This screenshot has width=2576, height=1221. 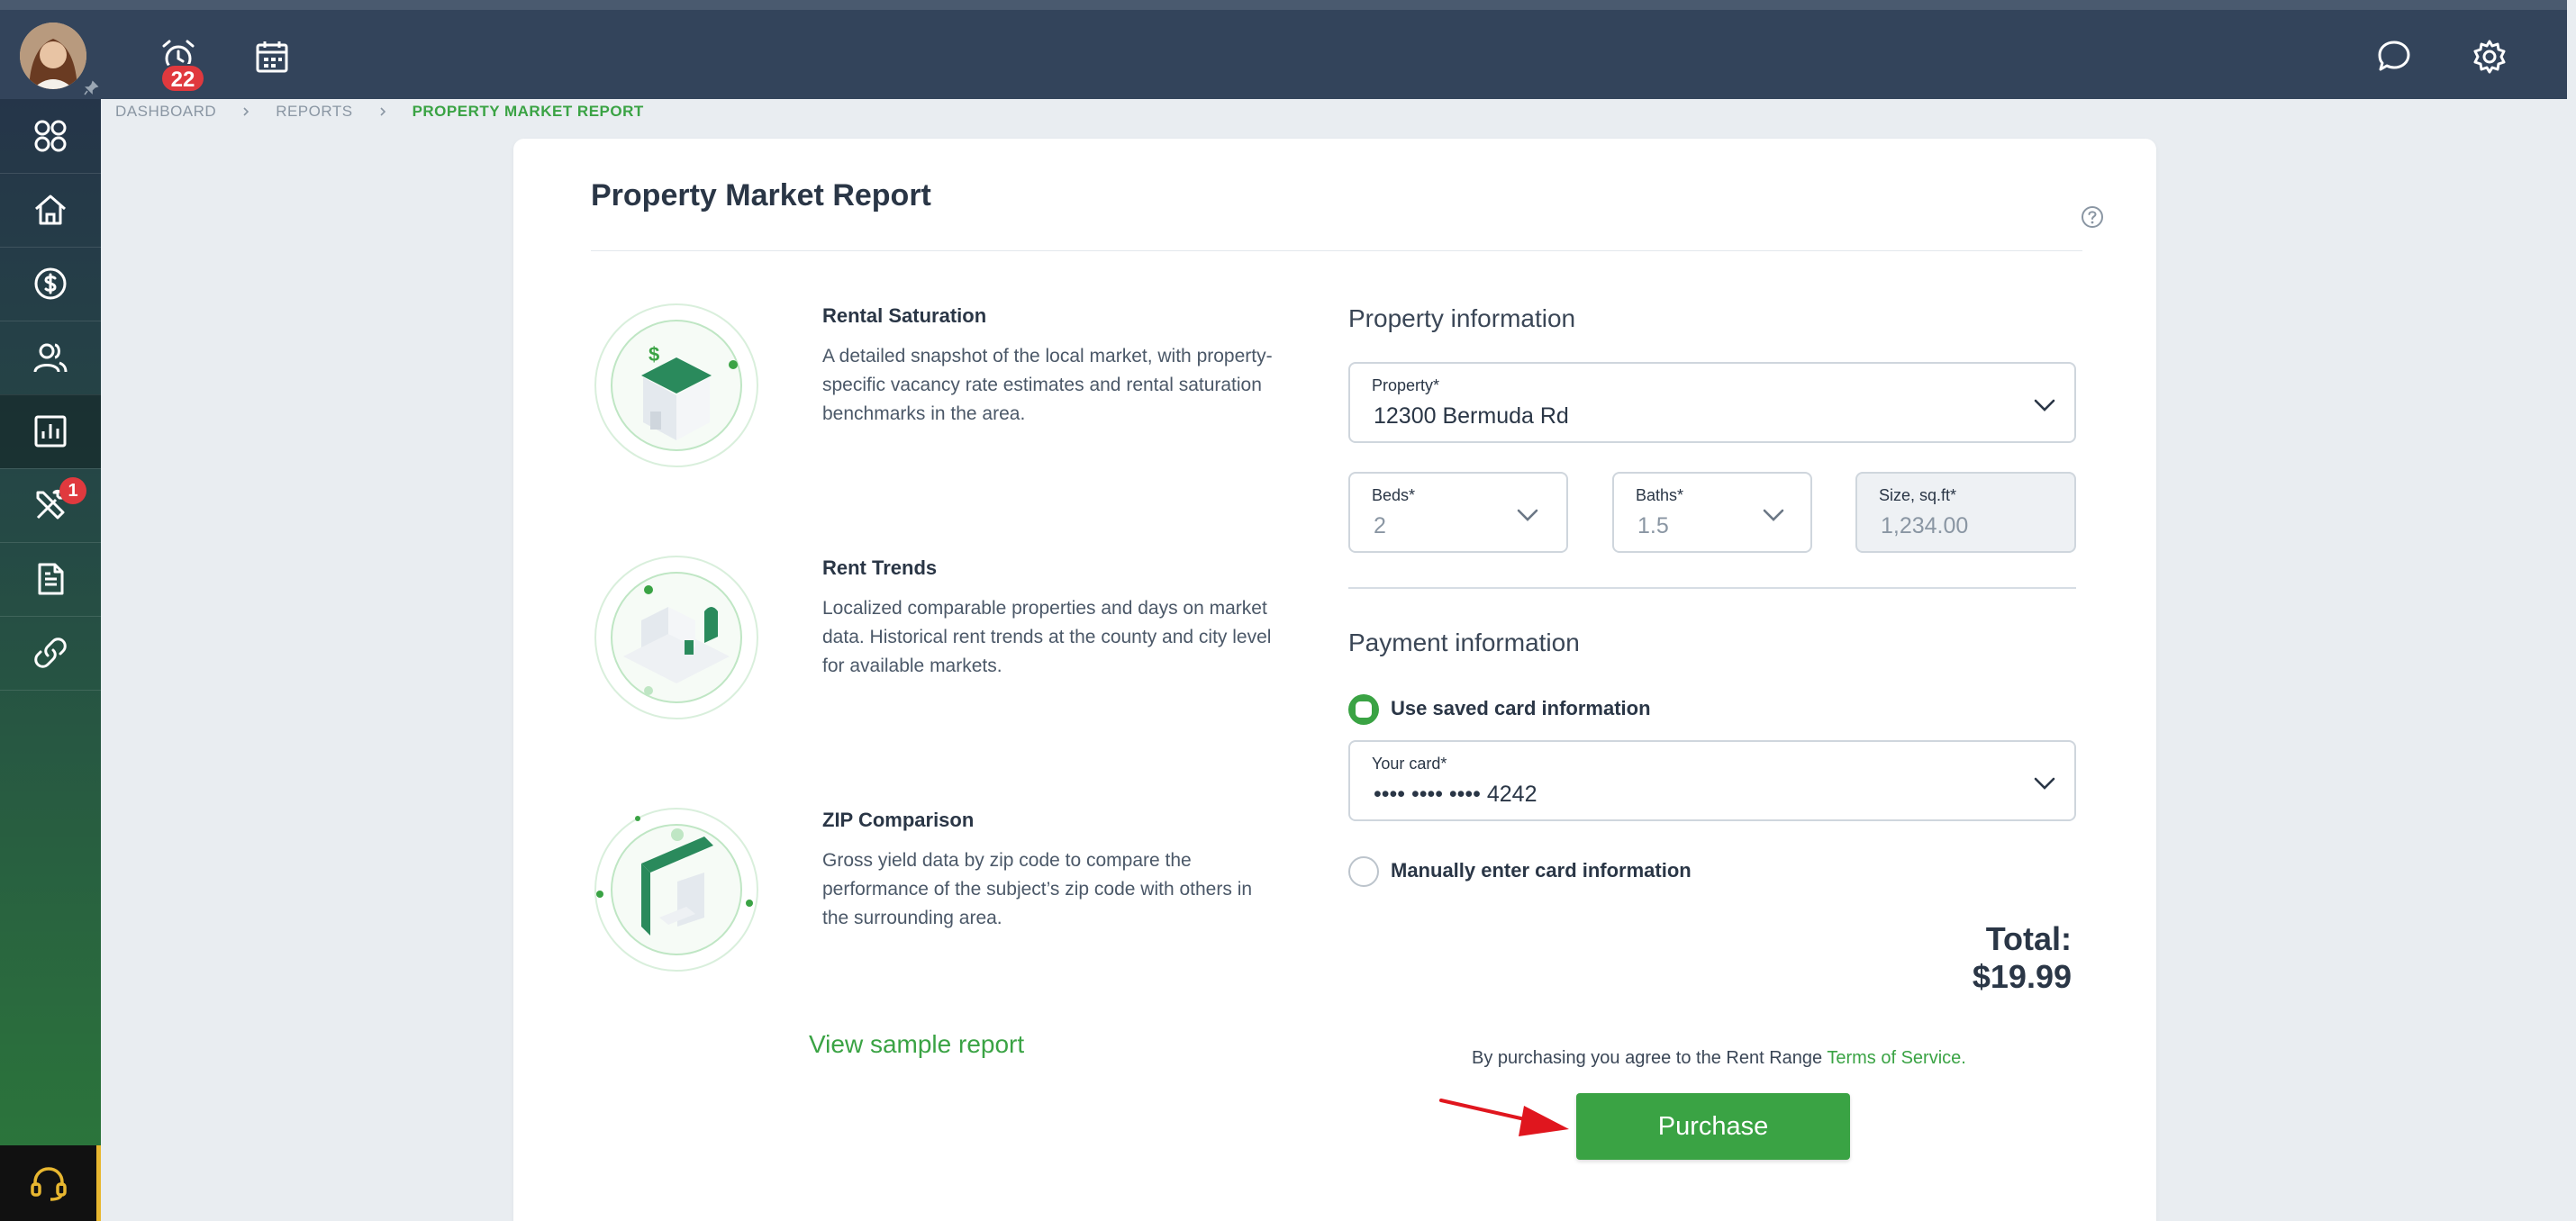 I want to click on notification-badge: 22, so click(x=182, y=78).